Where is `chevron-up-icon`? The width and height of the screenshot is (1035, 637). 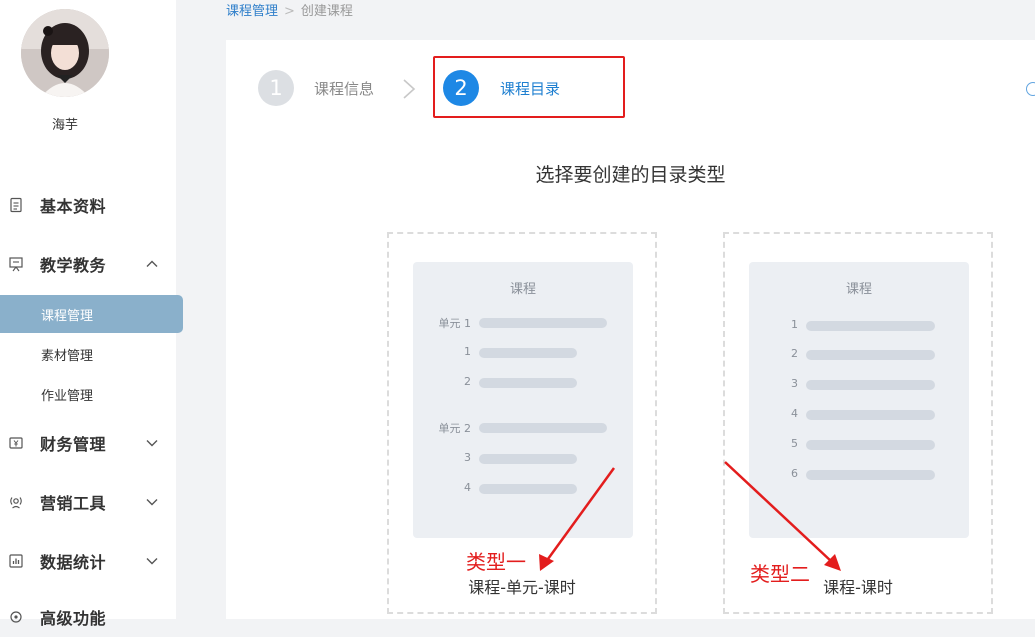 chevron-up-icon is located at coordinates (152, 263).